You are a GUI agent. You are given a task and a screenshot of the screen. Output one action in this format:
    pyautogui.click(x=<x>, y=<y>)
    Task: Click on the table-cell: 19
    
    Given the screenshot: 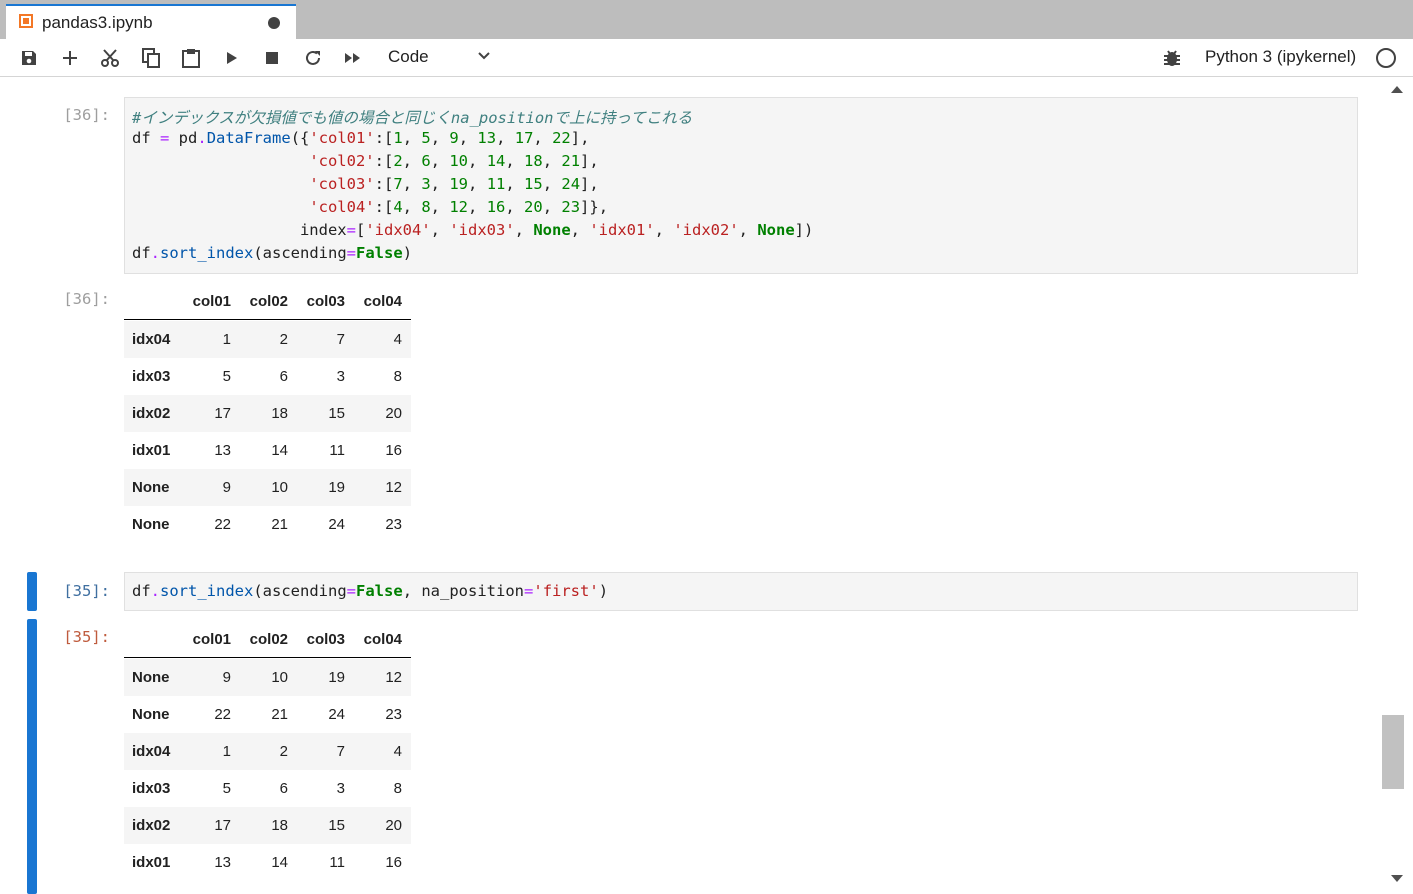 What is the action you would take?
    pyautogui.click(x=336, y=677)
    